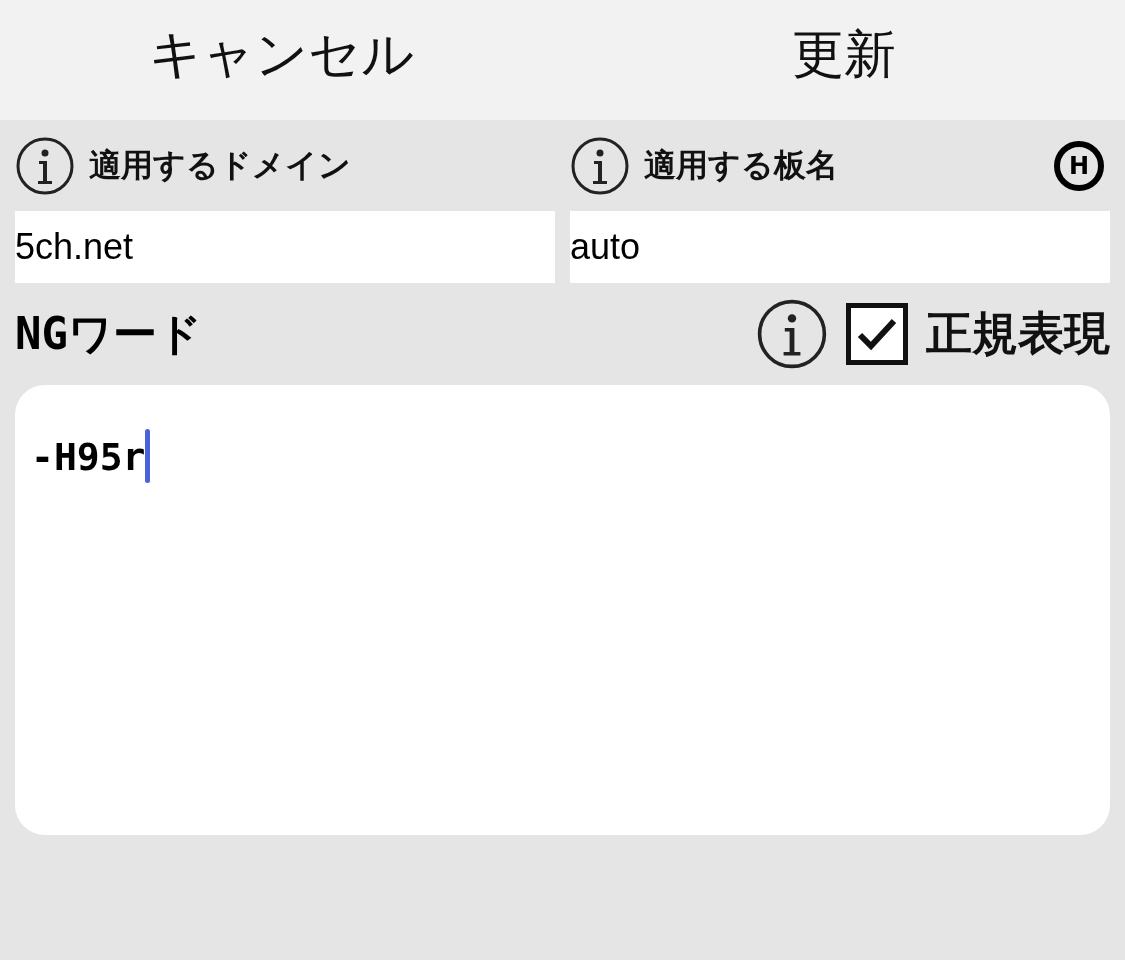 The height and width of the screenshot is (960, 1125). What do you see at coordinates (1018, 333) in the screenshot?
I see `regex-label: 正規表現` at bounding box center [1018, 333].